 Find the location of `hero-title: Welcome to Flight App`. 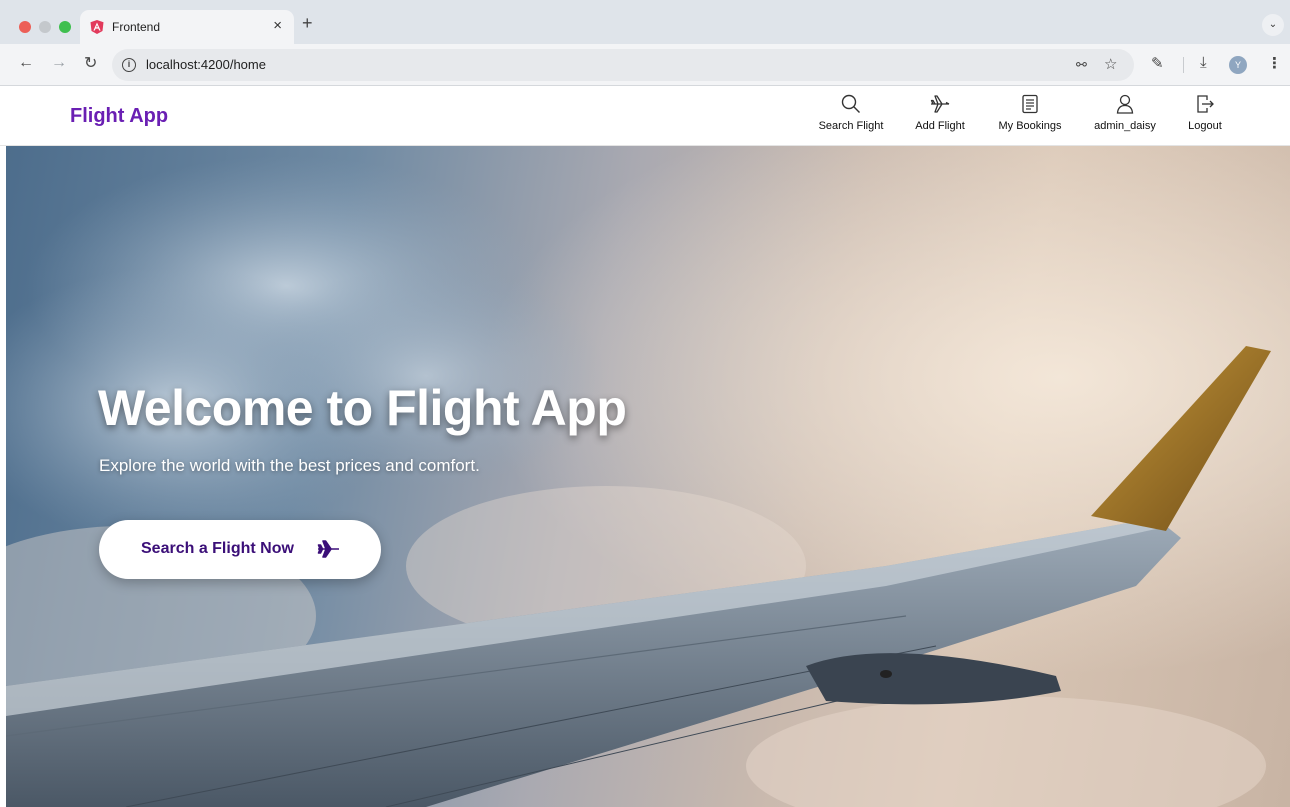

hero-title: Welcome to Flight App is located at coordinates (362, 408).